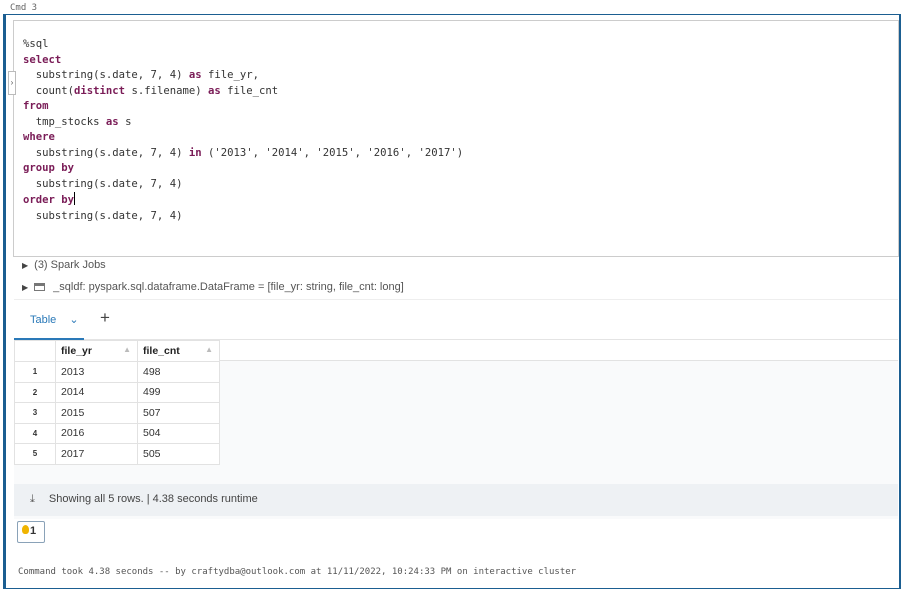 This screenshot has width=901, height=591. Describe the element at coordinates (230, 75) in the screenshot. I see `code-token: file_yr,` at that location.